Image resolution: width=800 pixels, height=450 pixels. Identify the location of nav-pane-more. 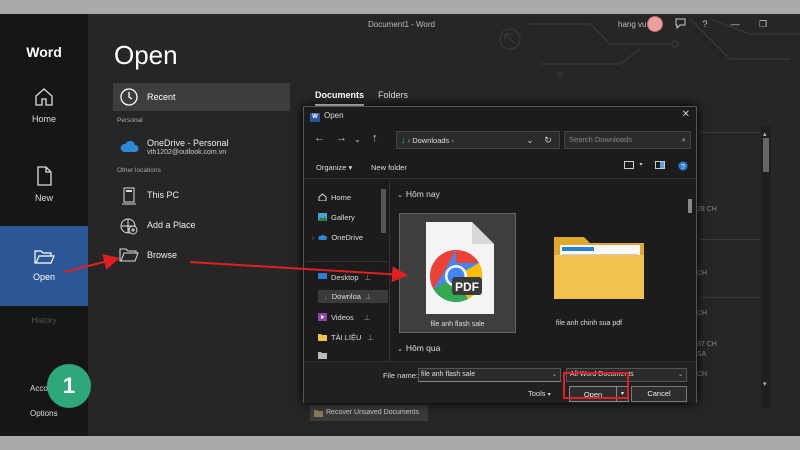
(324, 355).